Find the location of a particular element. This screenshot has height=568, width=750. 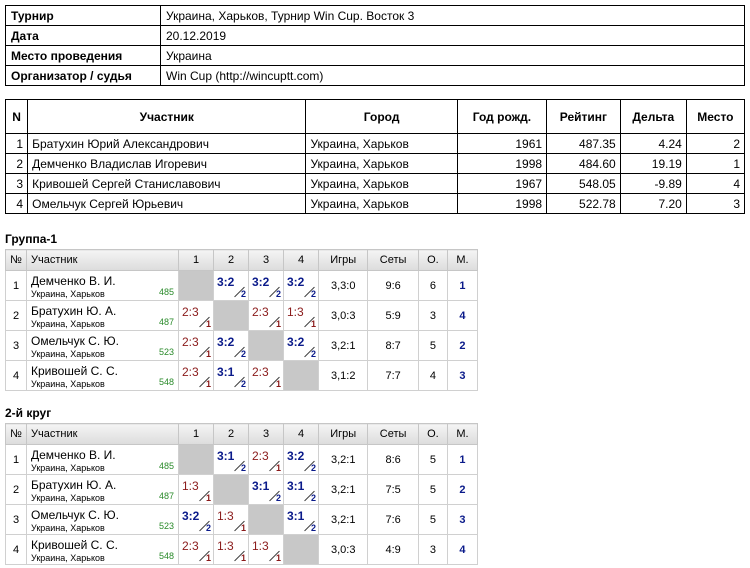

column-header: Год рожд. is located at coordinates (502, 116).